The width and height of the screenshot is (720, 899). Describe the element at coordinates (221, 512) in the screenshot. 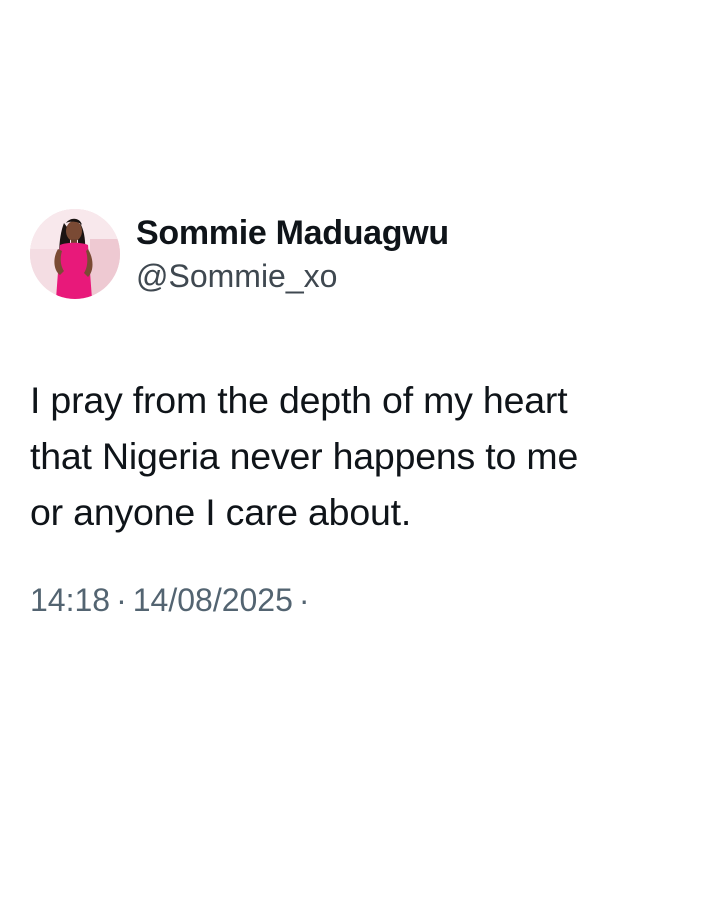

I see `tweet-text-line: or anyone I care about.` at that location.